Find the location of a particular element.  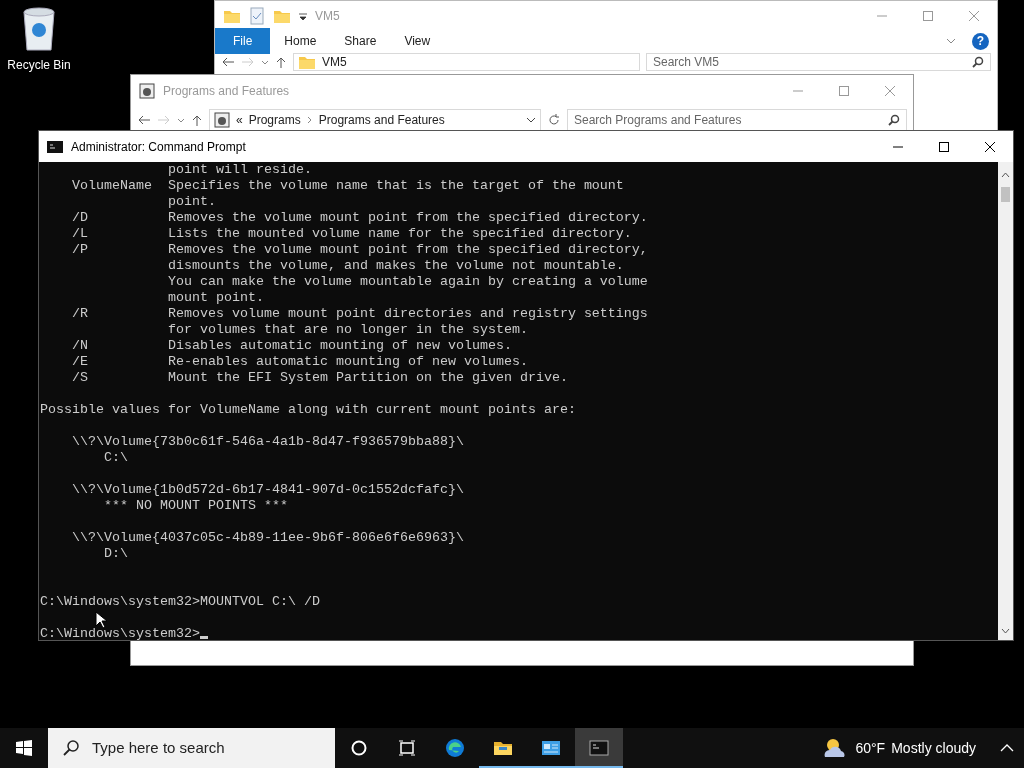

taskbar-button is located at coordinates (599, 748).